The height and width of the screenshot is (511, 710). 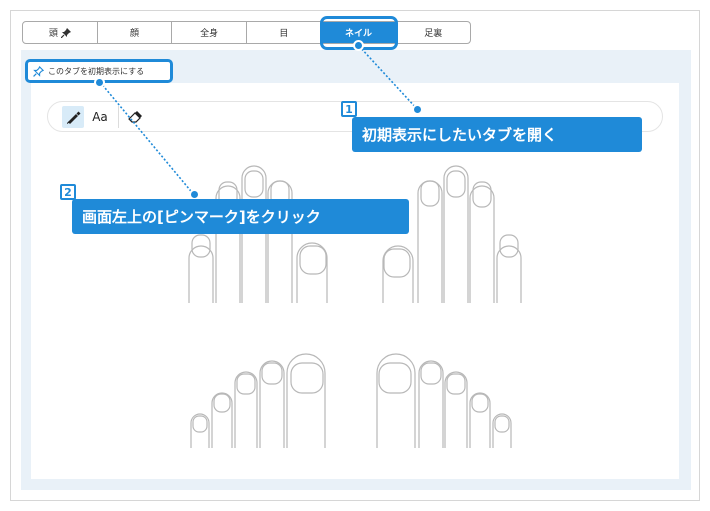 What do you see at coordinates (118, 116) in the screenshot?
I see `toolbar-divider` at bounding box center [118, 116].